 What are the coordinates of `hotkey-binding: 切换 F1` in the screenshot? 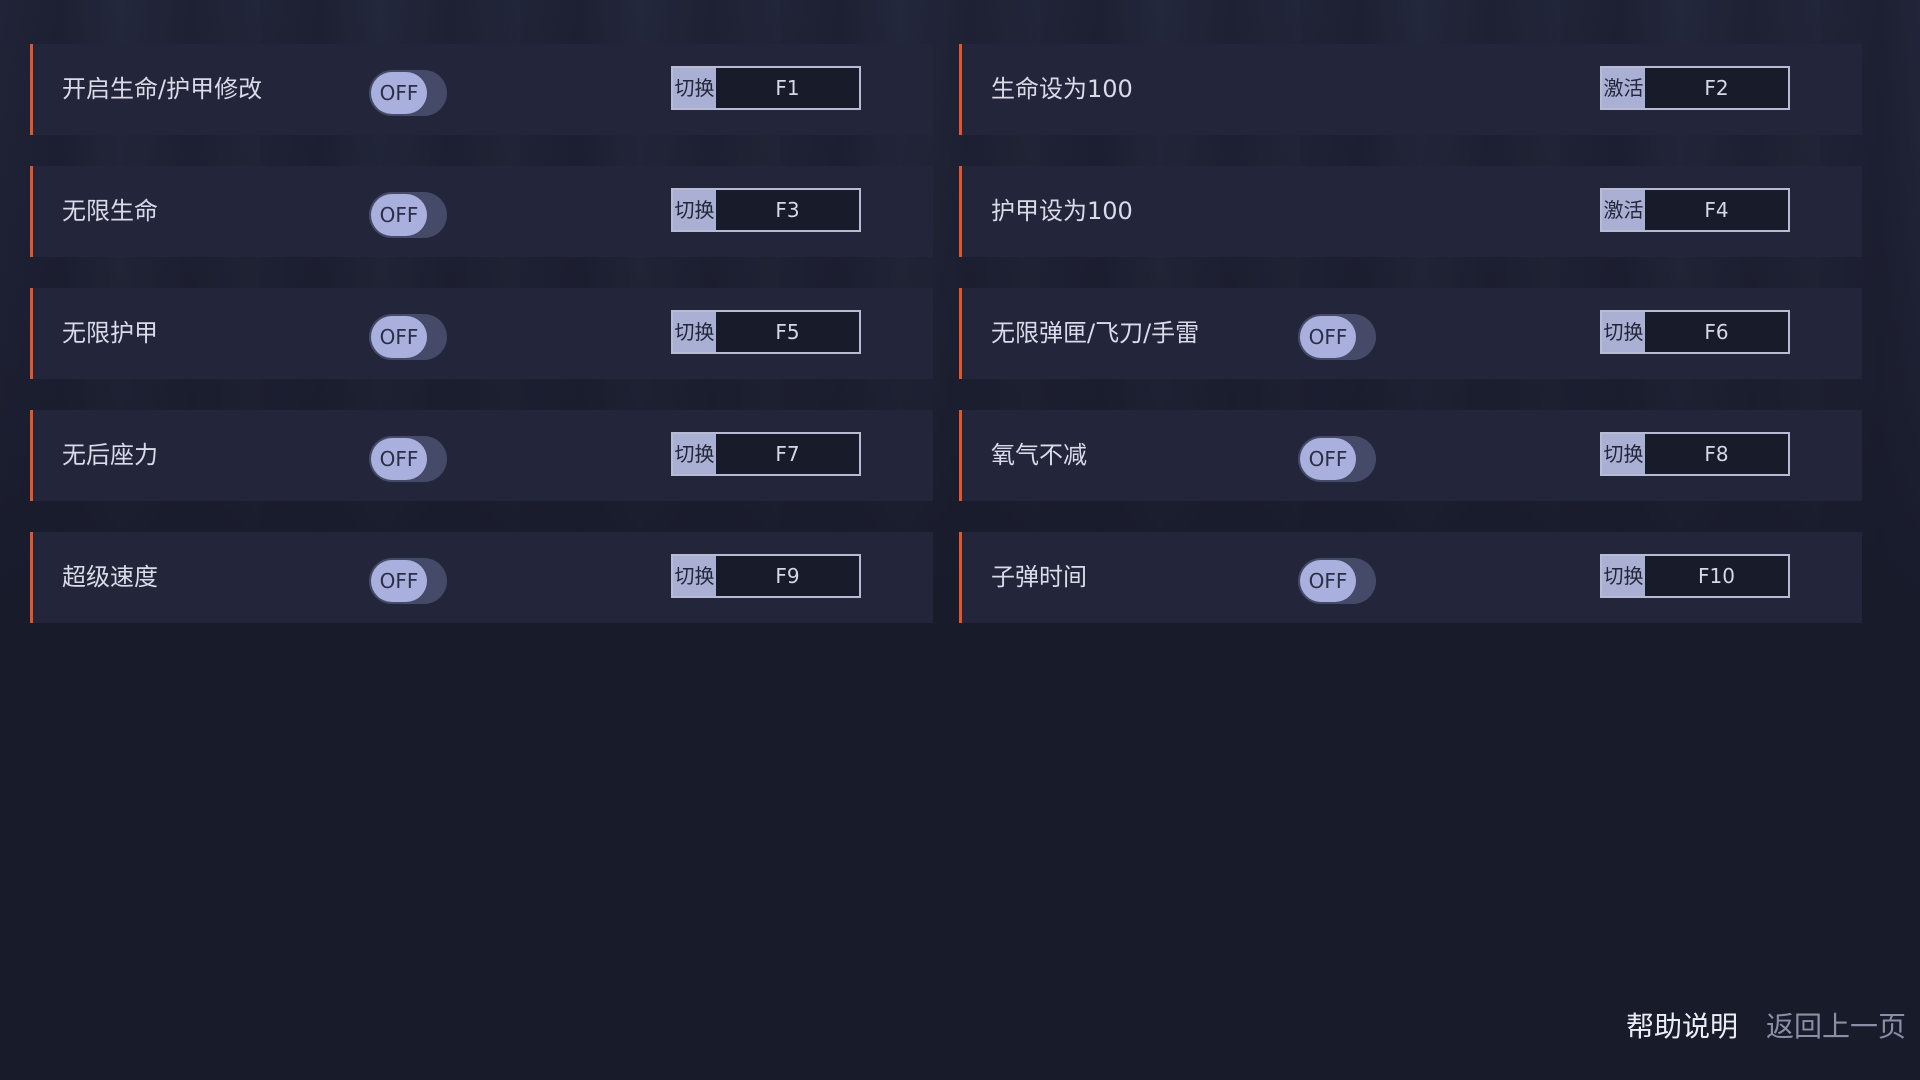 It's located at (766, 88).